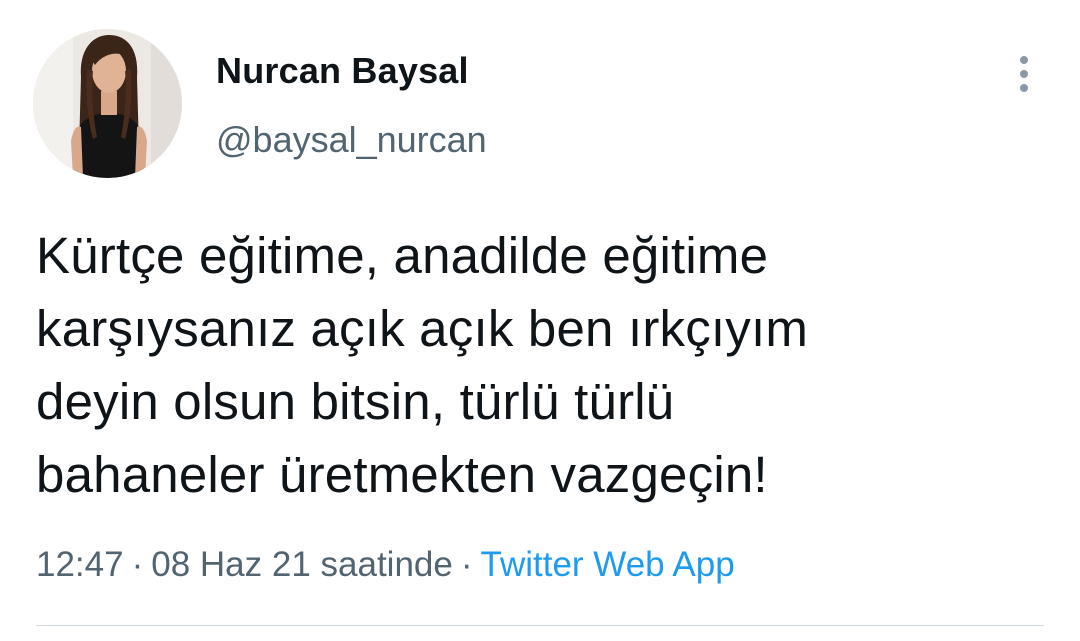 The width and height of the screenshot is (1080, 641). I want to click on tweet-text-line: deyin olsun bitsin, türlü türlü, so click(355, 401).